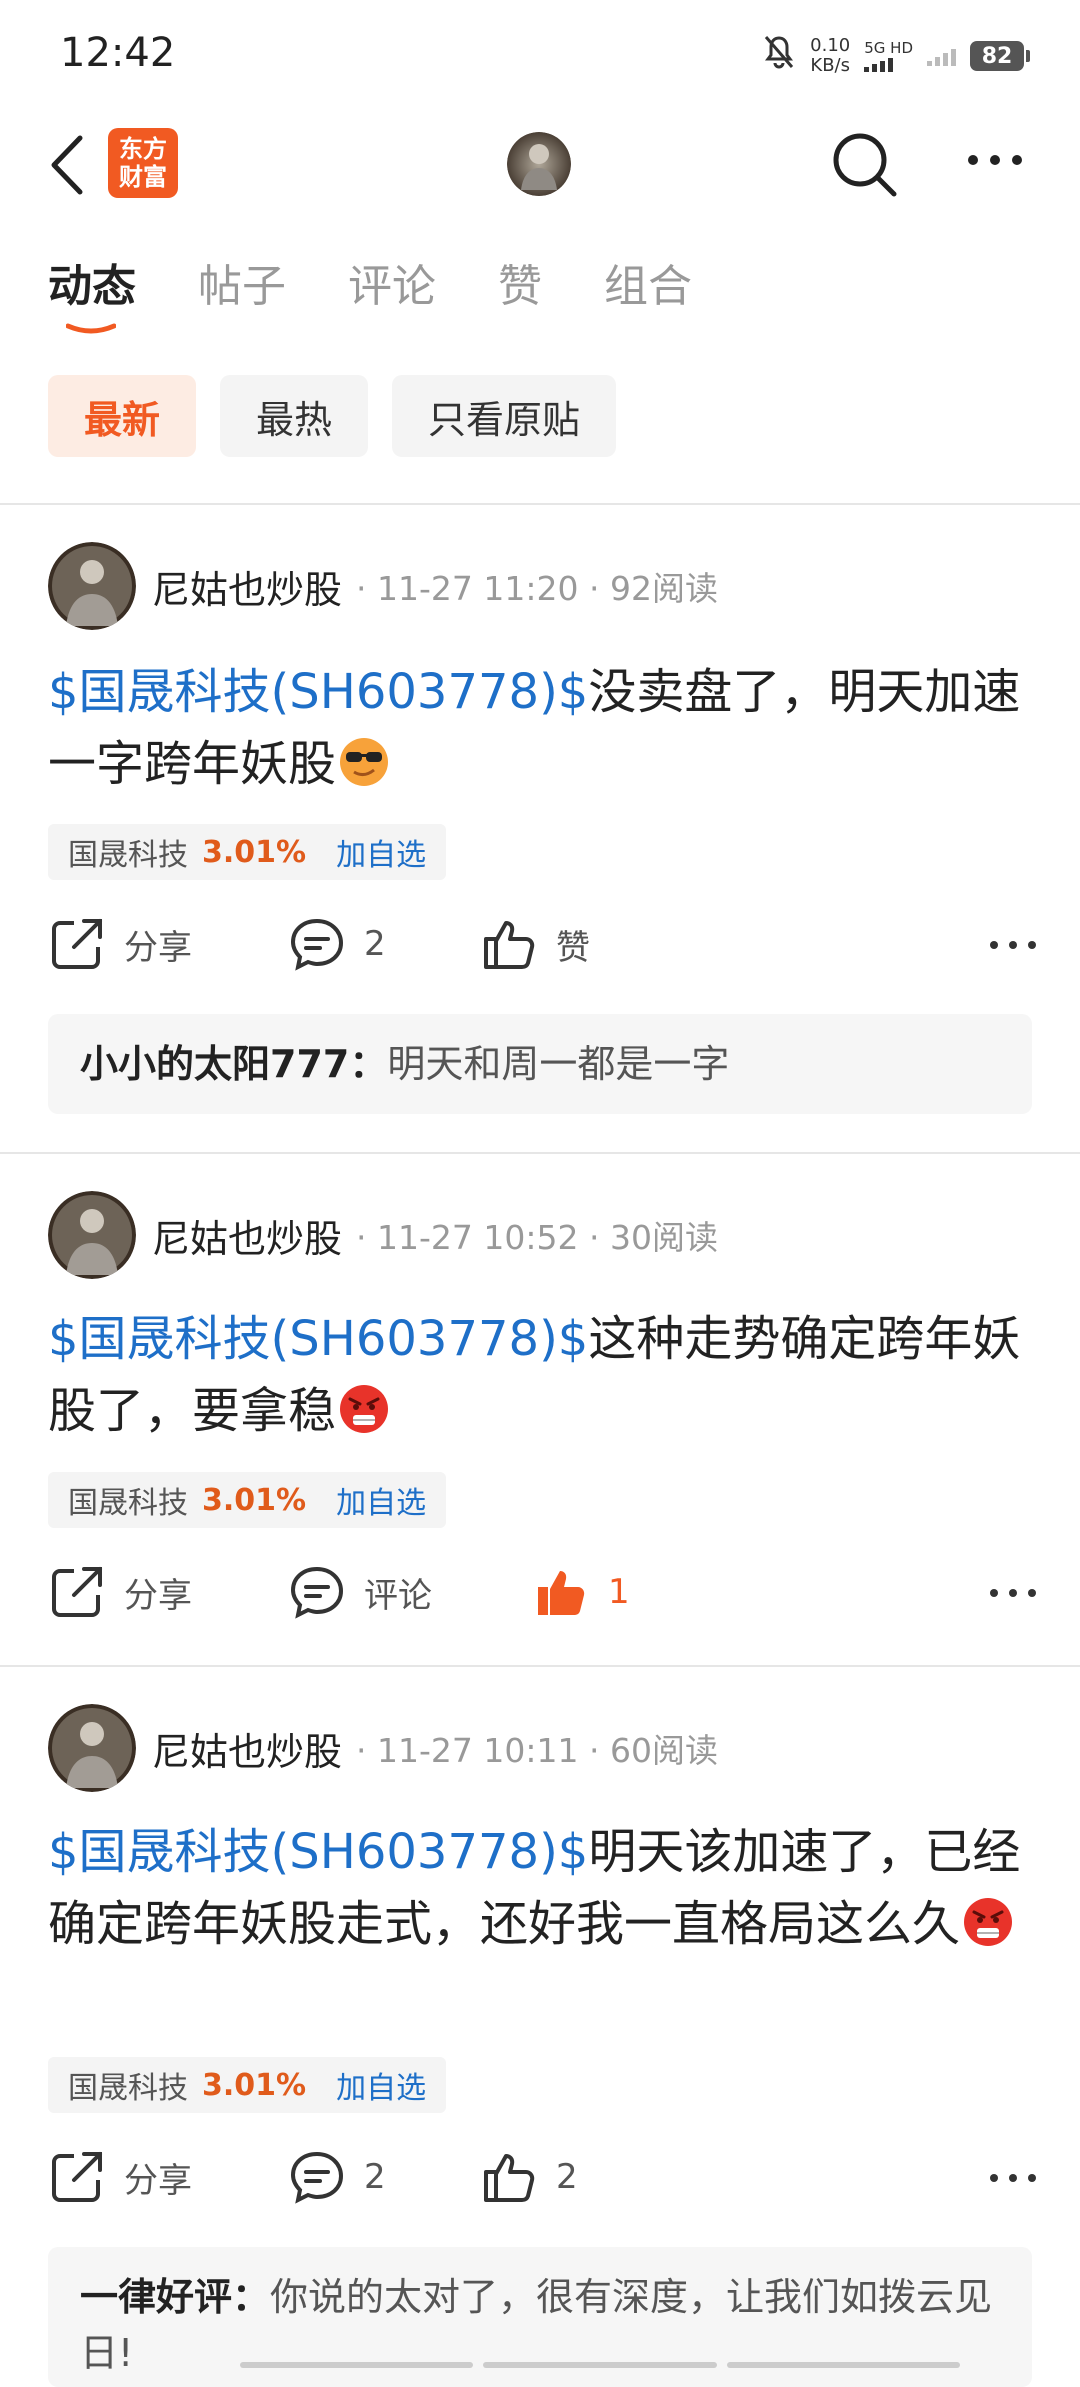  Describe the element at coordinates (175, 2297) in the screenshot. I see `commenter-name: 一律好评：` at that location.